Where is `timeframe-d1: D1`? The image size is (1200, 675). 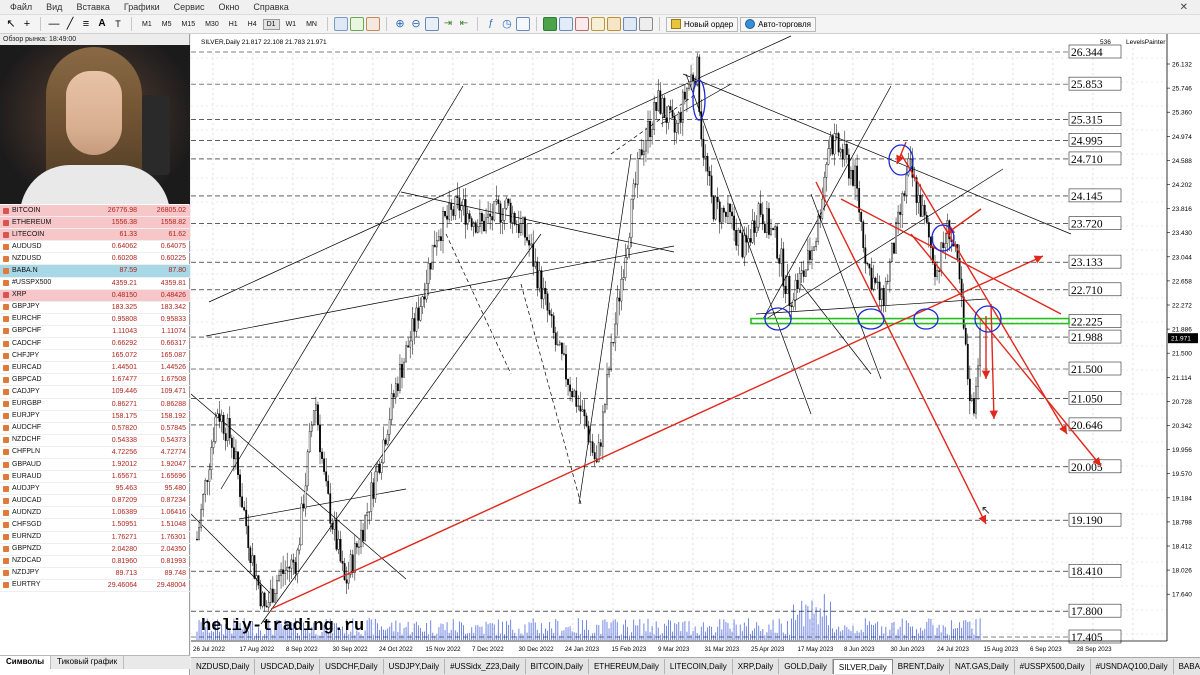
timeframe-d1: D1 is located at coordinates (271, 24).